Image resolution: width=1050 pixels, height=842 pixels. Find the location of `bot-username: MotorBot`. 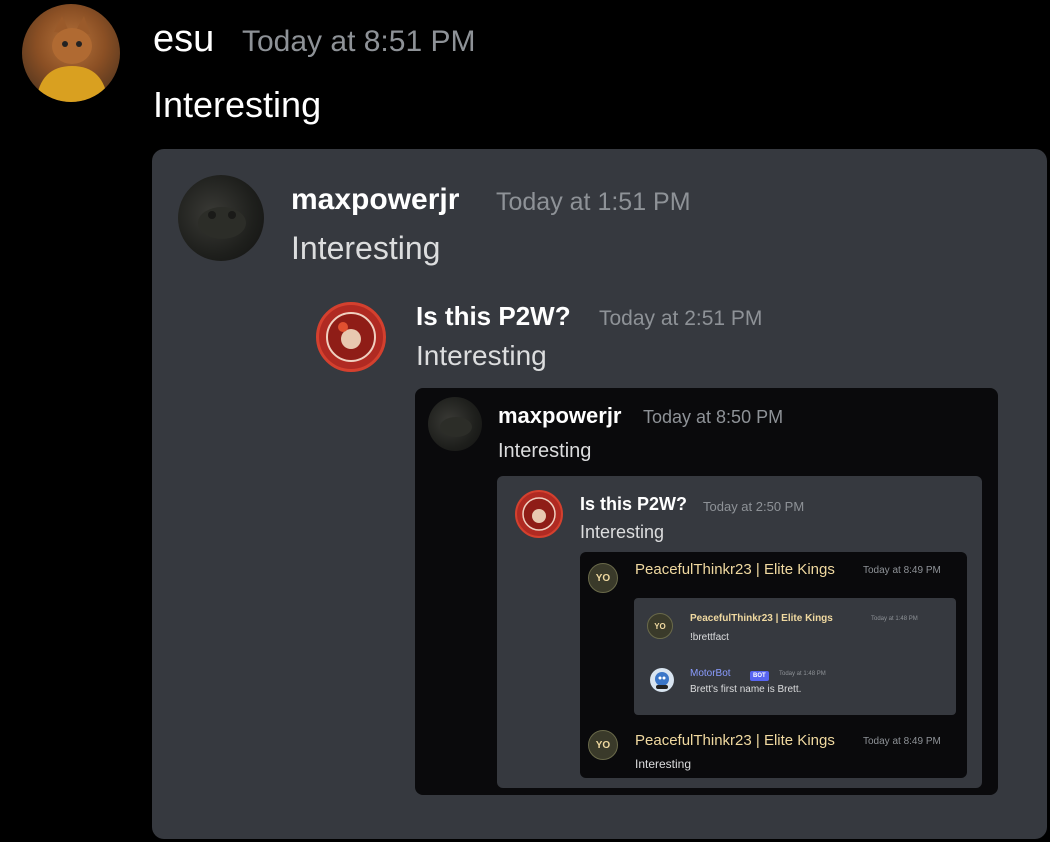

bot-username: MotorBot is located at coordinates (710, 673).